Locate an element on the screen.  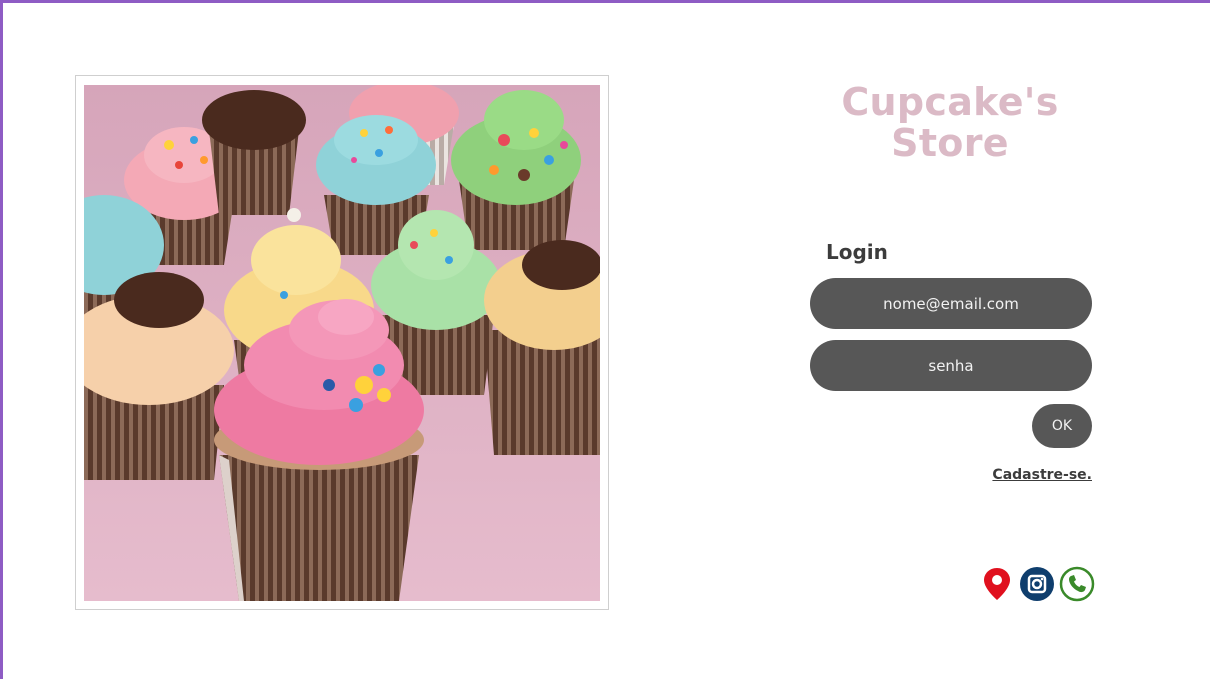
email-input is located at coordinates (951, 303).